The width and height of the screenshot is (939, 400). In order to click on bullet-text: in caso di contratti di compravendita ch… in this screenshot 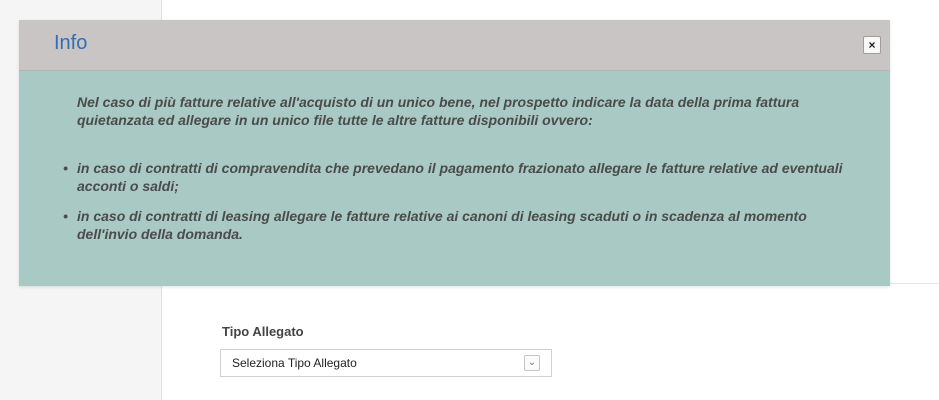, I will do `click(460, 177)`.